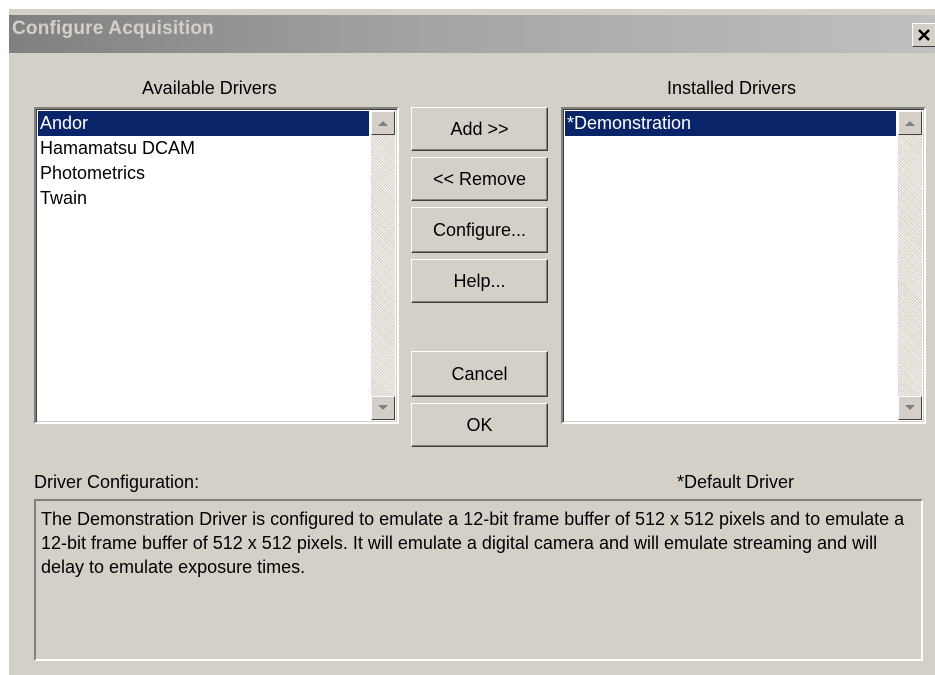 This screenshot has height=675, width=935. I want to click on available-drivers-items: Andor Hamamatsu DCAM Photometrics Twain, so click(203, 161).